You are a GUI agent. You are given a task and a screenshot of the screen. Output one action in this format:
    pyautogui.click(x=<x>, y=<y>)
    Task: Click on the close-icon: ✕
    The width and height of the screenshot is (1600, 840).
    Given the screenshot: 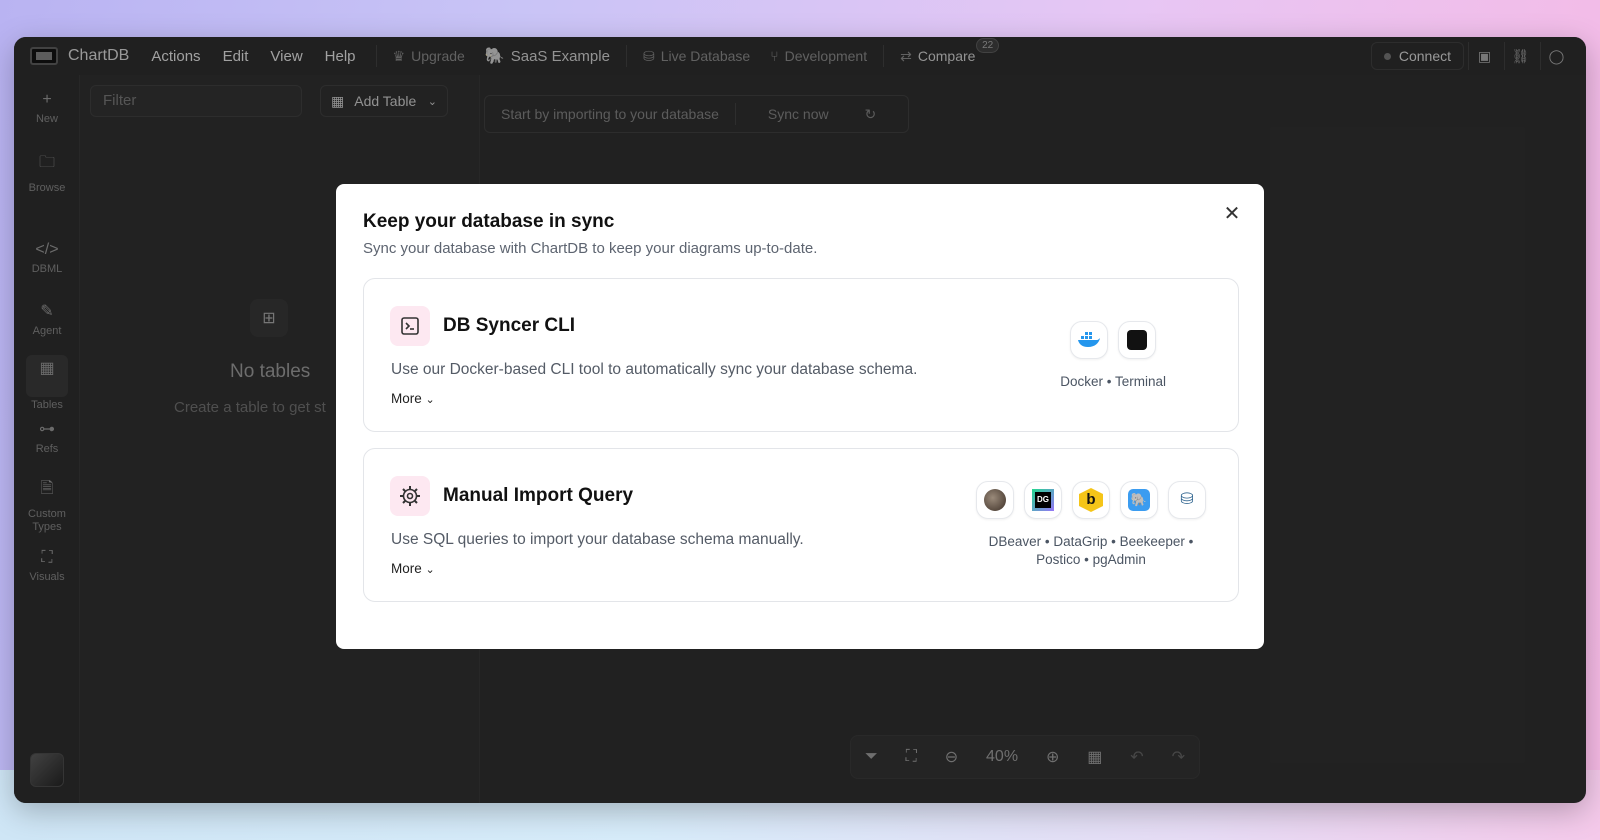 What is the action you would take?
    pyautogui.click(x=1232, y=214)
    